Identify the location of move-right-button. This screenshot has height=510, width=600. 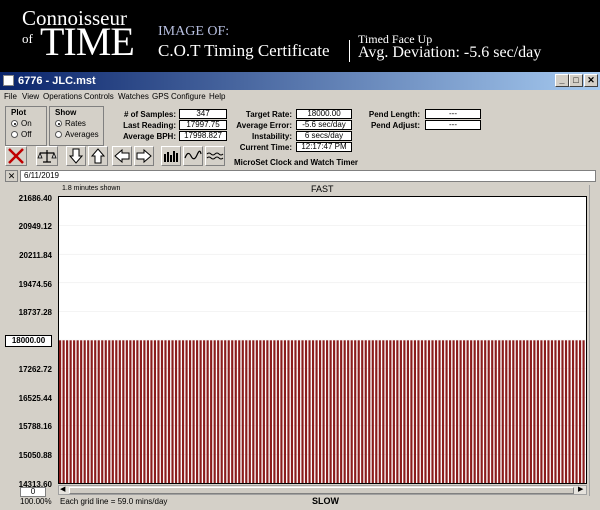
(144, 156).